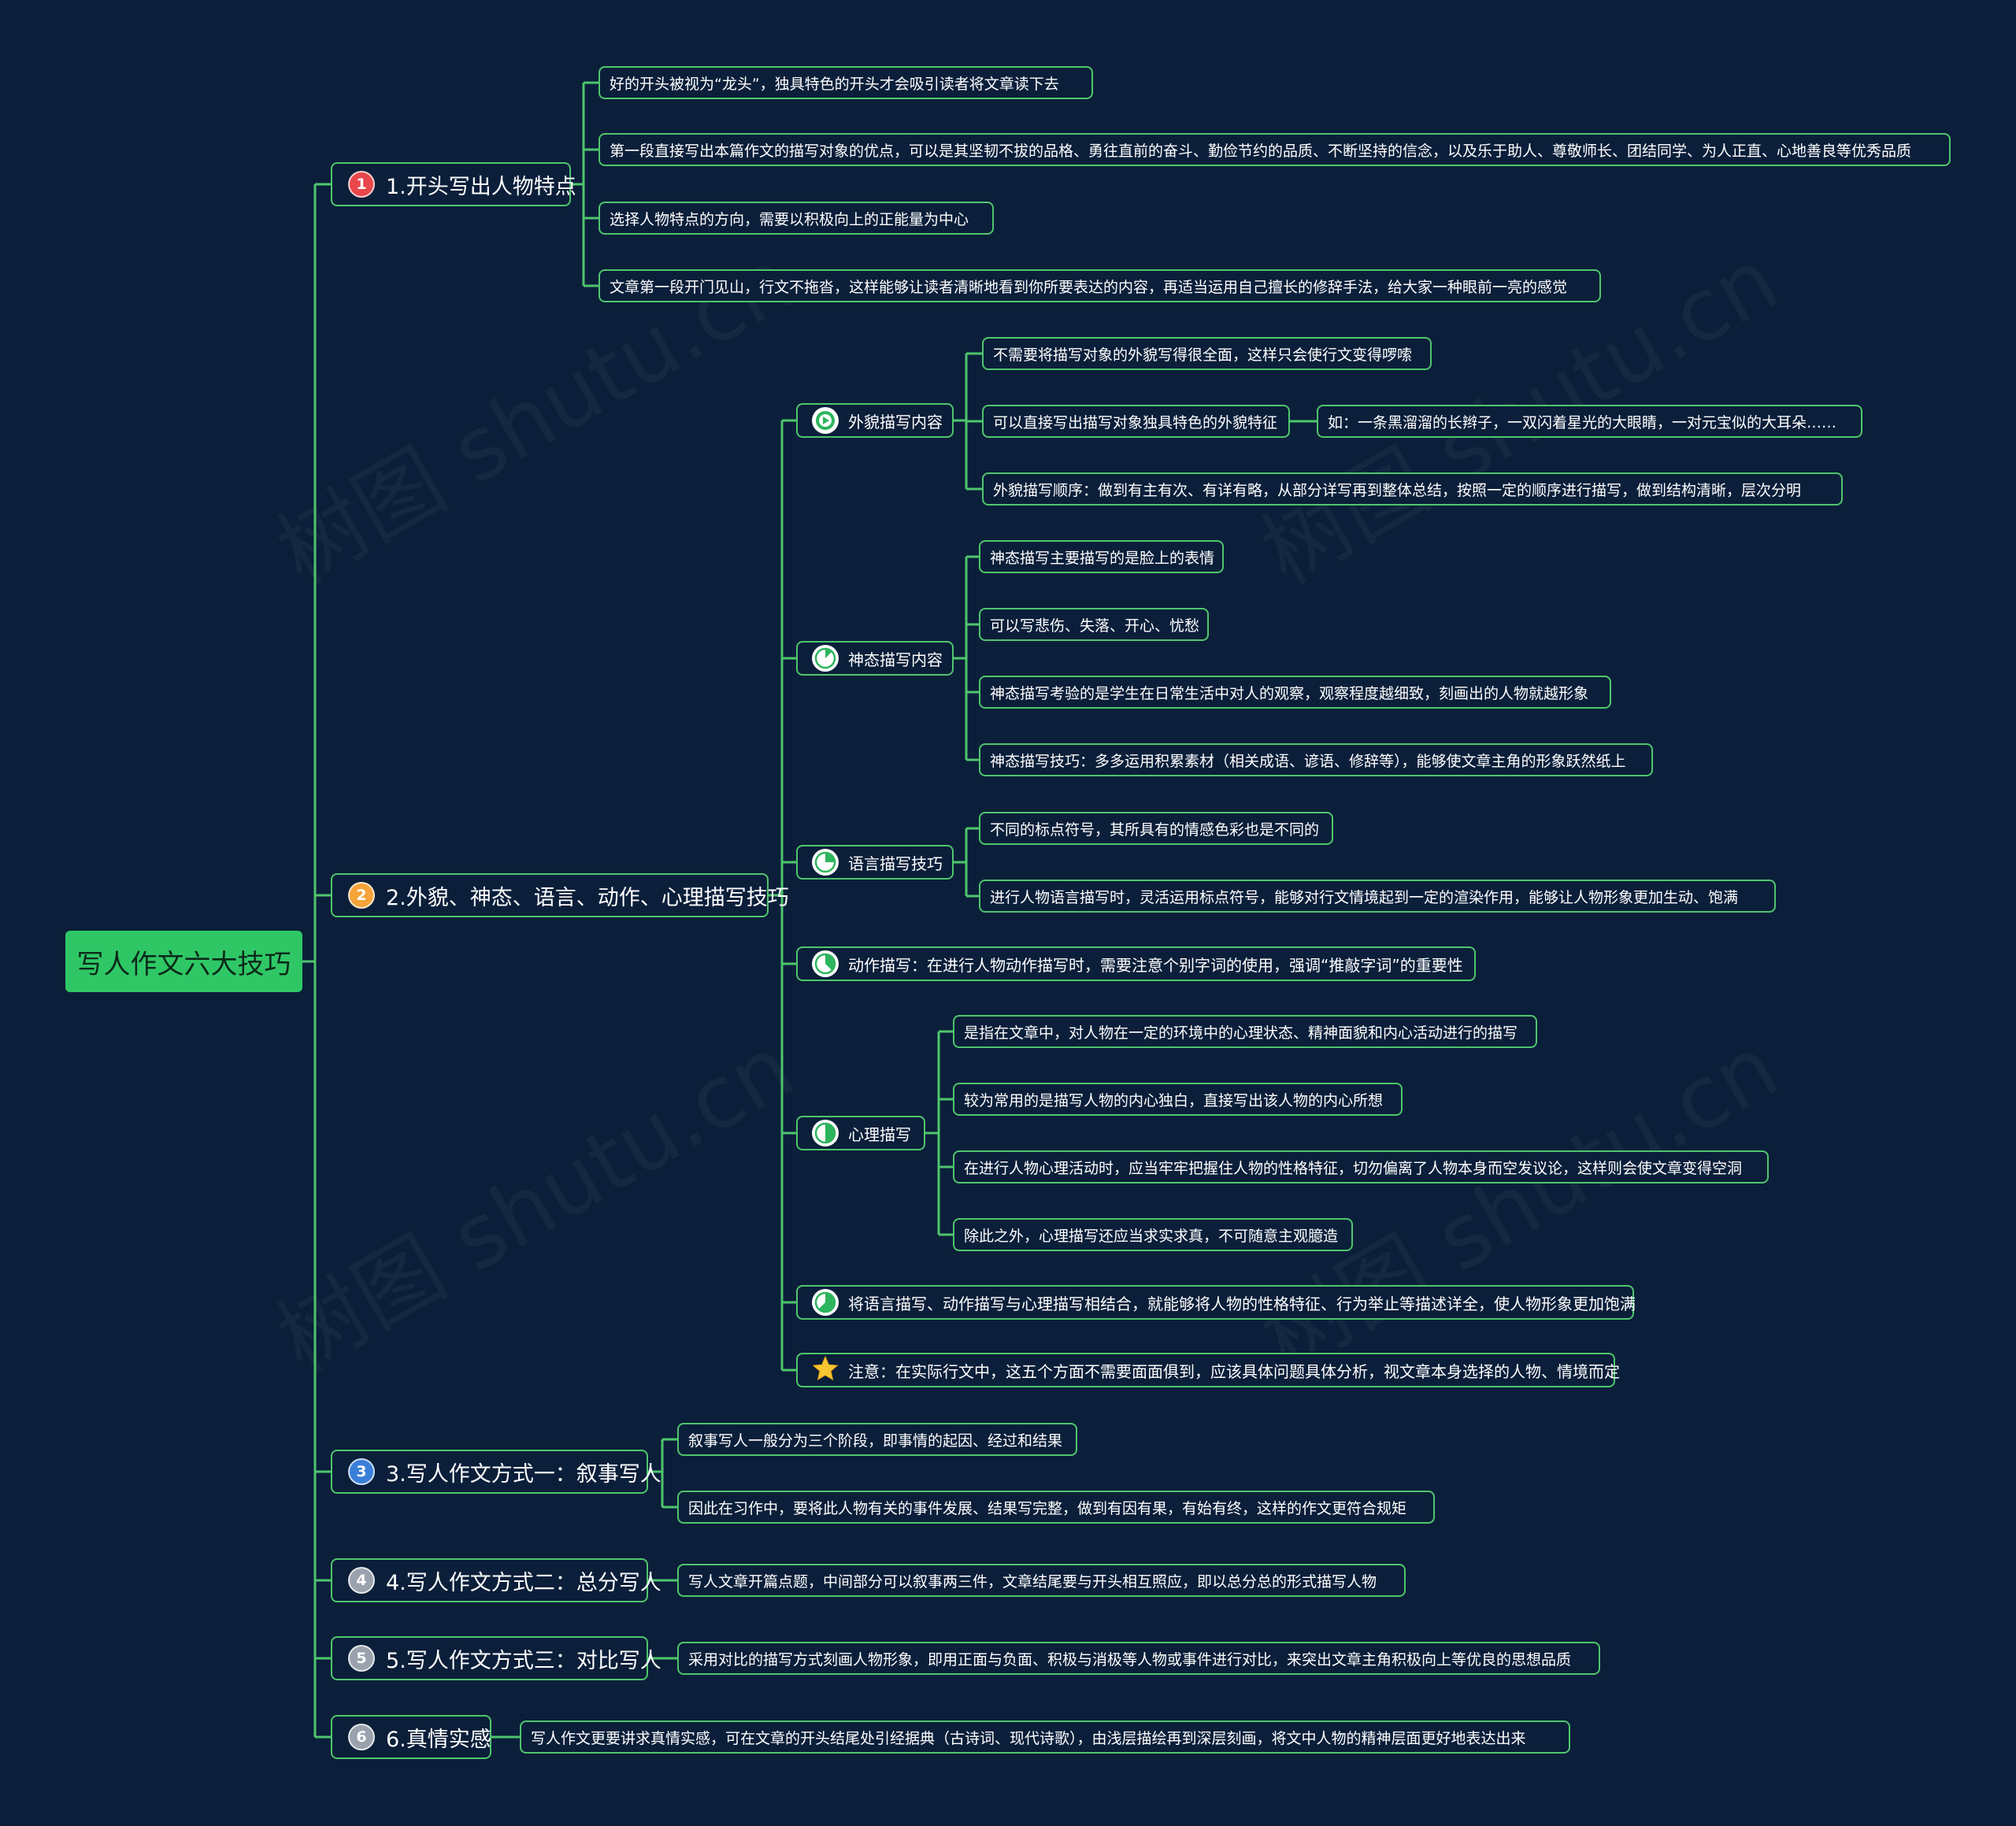 The width and height of the screenshot is (2016, 1826). I want to click on progress-5-8-icon, so click(825, 1302).